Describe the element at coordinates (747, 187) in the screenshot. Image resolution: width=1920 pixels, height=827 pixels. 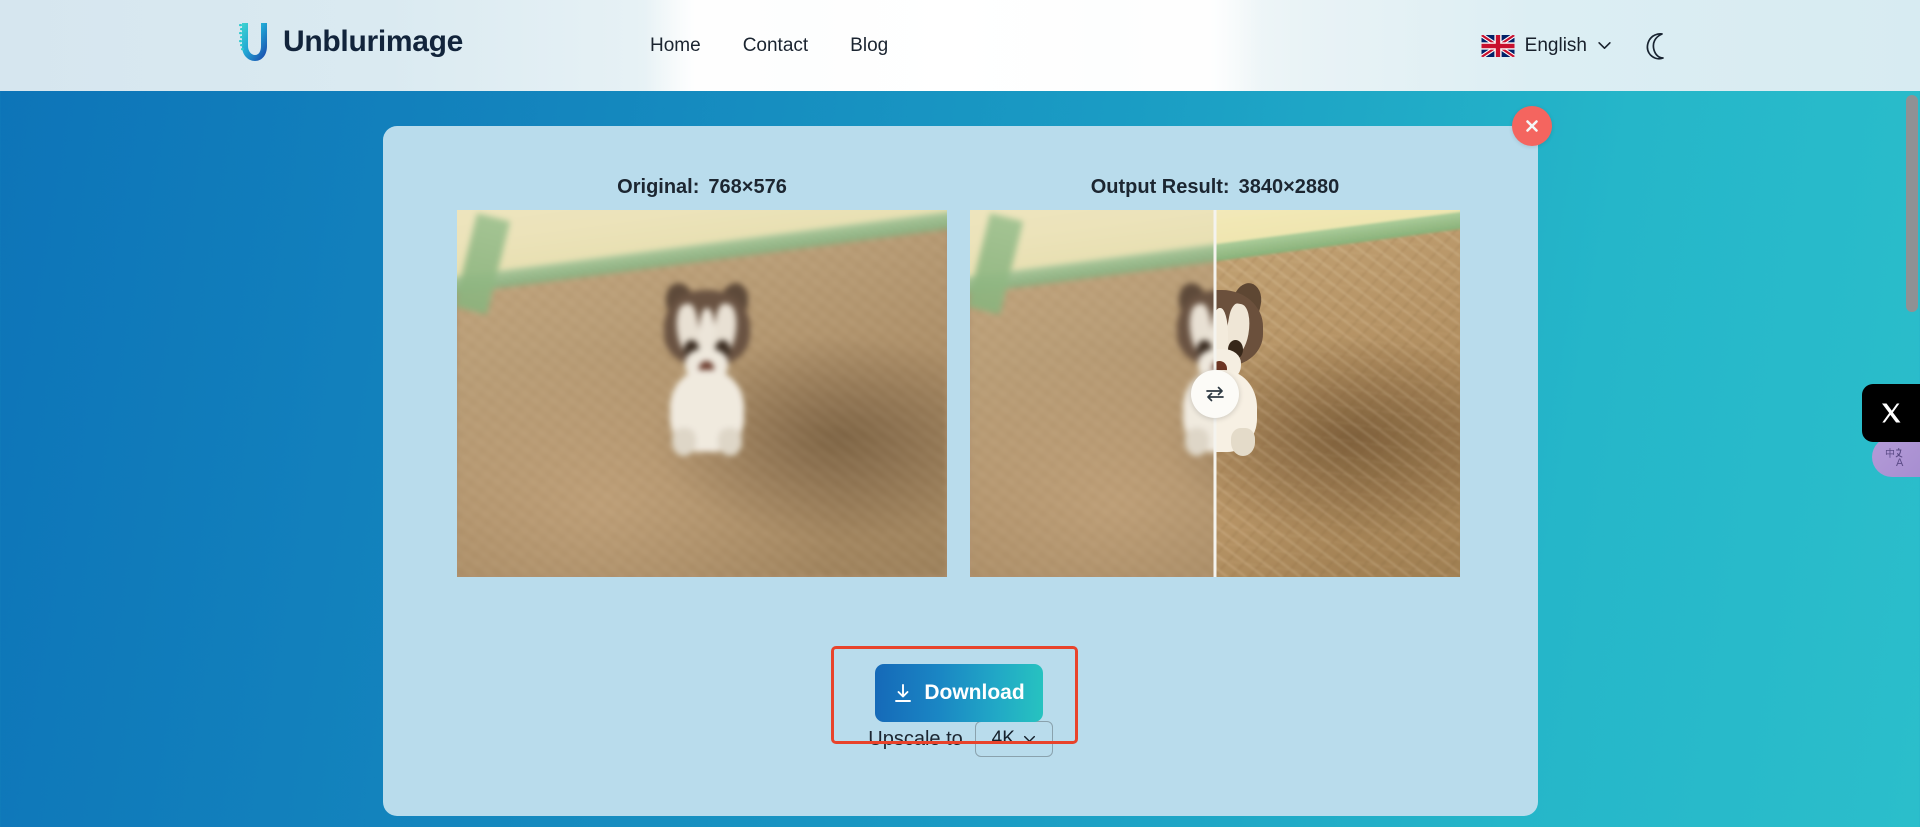
I see `original-dimensions: 768×576` at that location.